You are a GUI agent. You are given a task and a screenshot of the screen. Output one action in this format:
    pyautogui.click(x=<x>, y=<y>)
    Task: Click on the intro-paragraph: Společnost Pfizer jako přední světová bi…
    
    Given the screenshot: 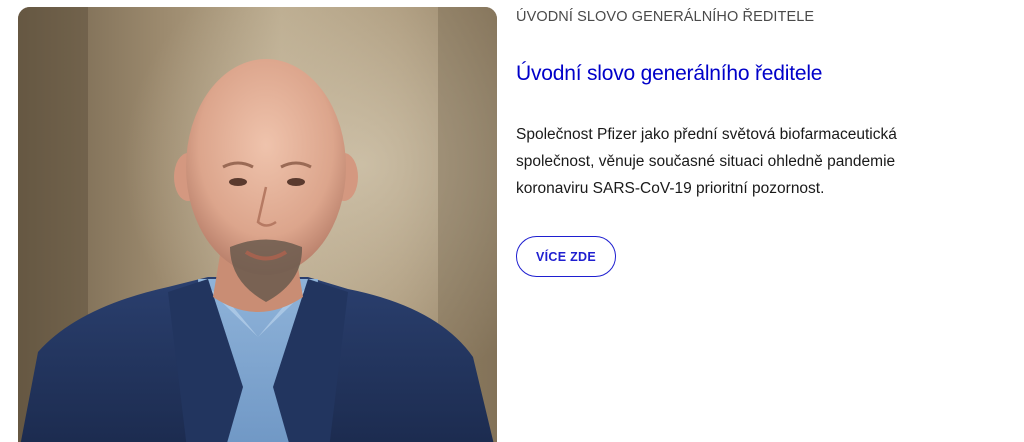 What is the action you would take?
    pyautogui.click(x=706, y=161)
    